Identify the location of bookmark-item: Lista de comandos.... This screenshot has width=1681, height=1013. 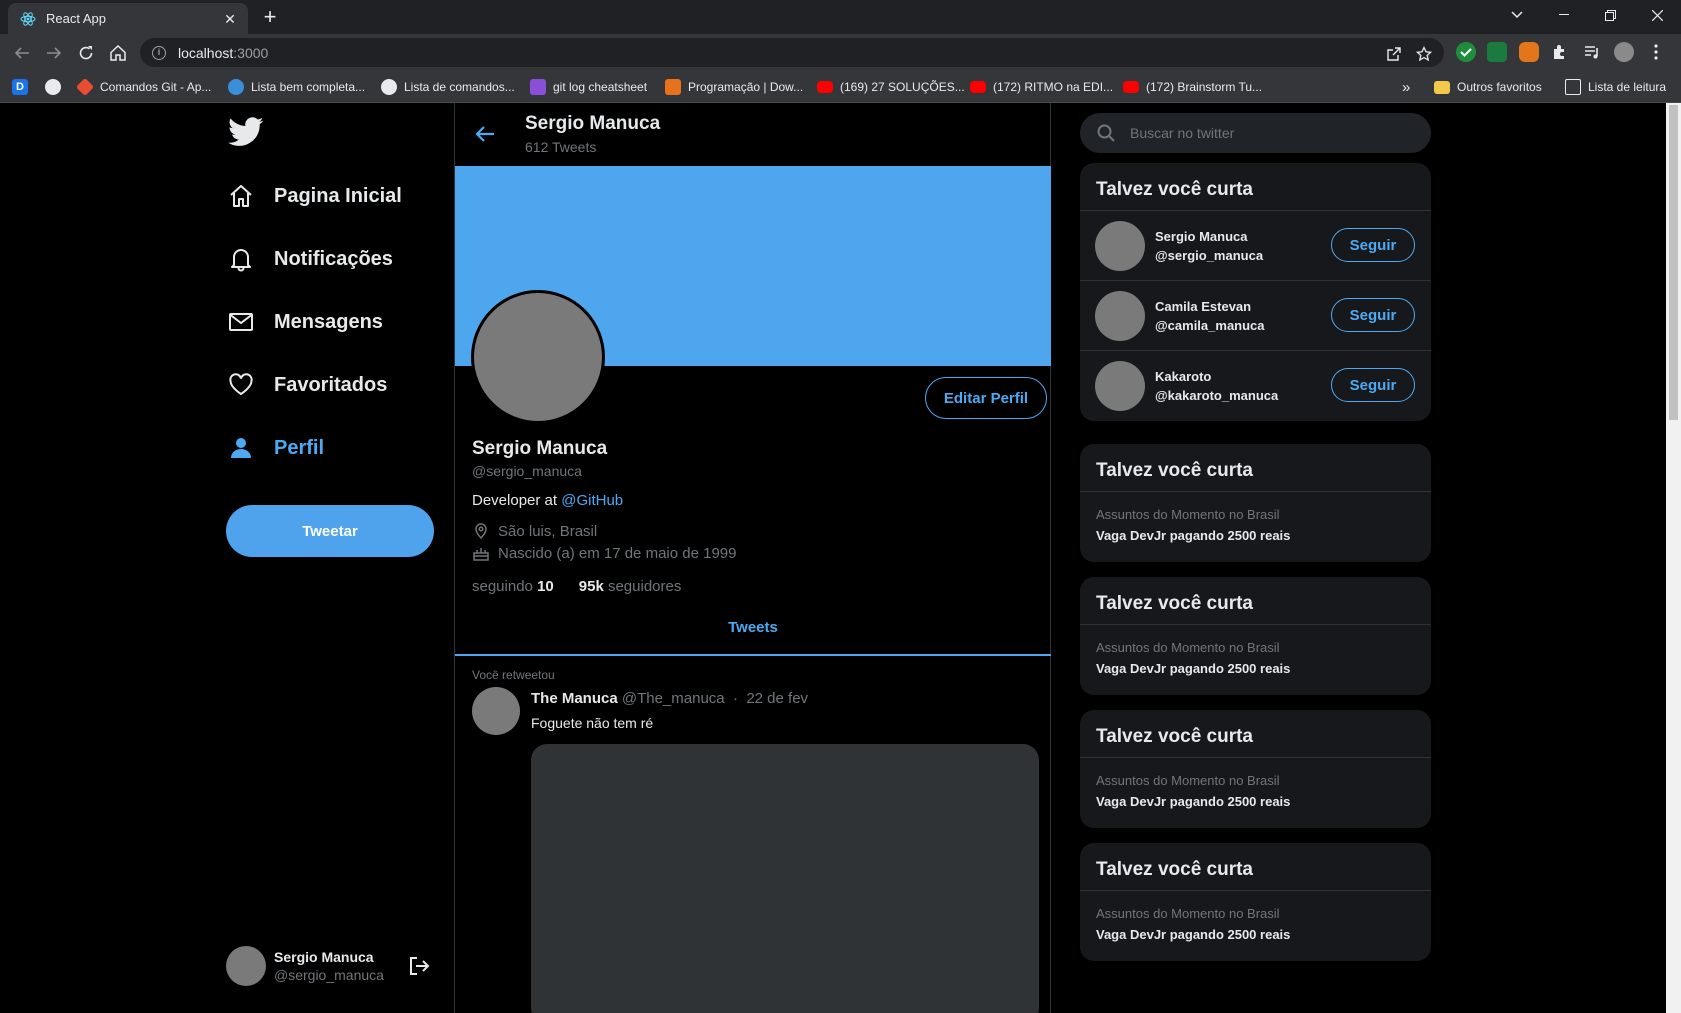
(448, 87).